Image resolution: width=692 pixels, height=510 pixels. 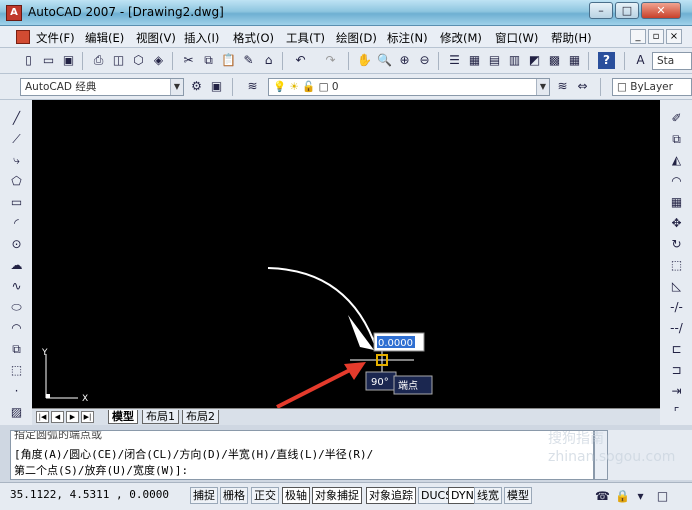 What do you see at coordinates (72, 417) in the screenshot?
I see `next-tab-button: ▶` at bounding box center [72, 417].